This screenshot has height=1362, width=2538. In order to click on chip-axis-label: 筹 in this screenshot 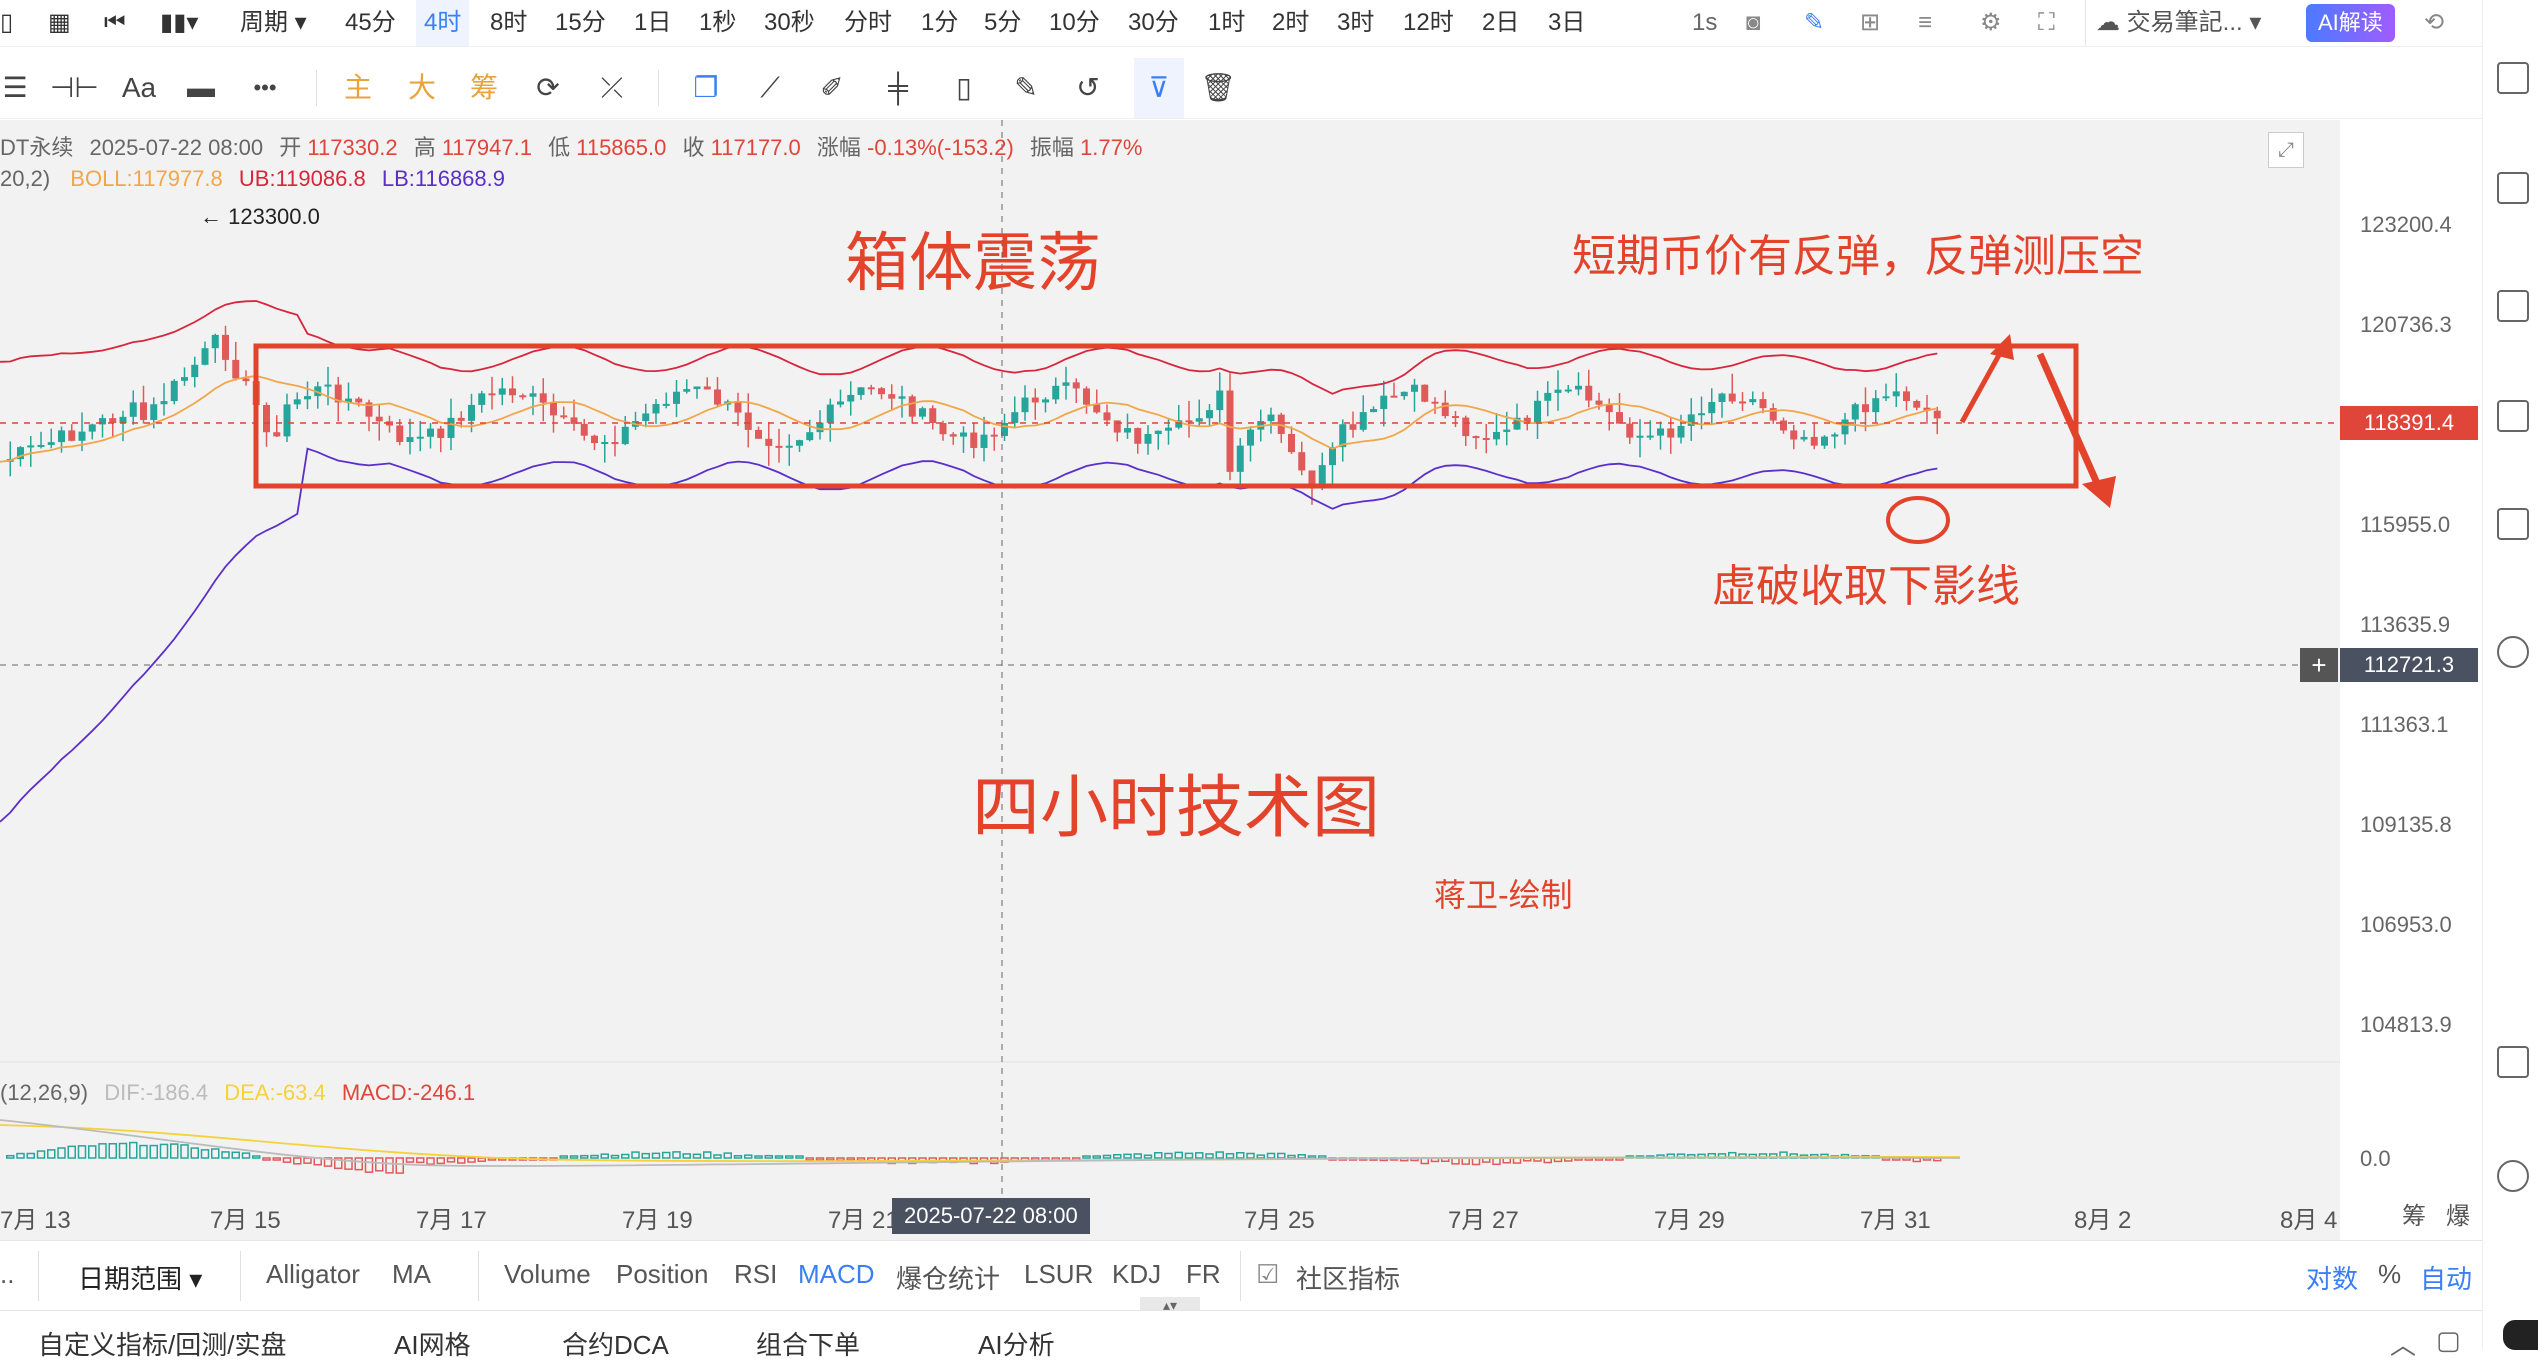, I will do `click(2414, 1213)`.